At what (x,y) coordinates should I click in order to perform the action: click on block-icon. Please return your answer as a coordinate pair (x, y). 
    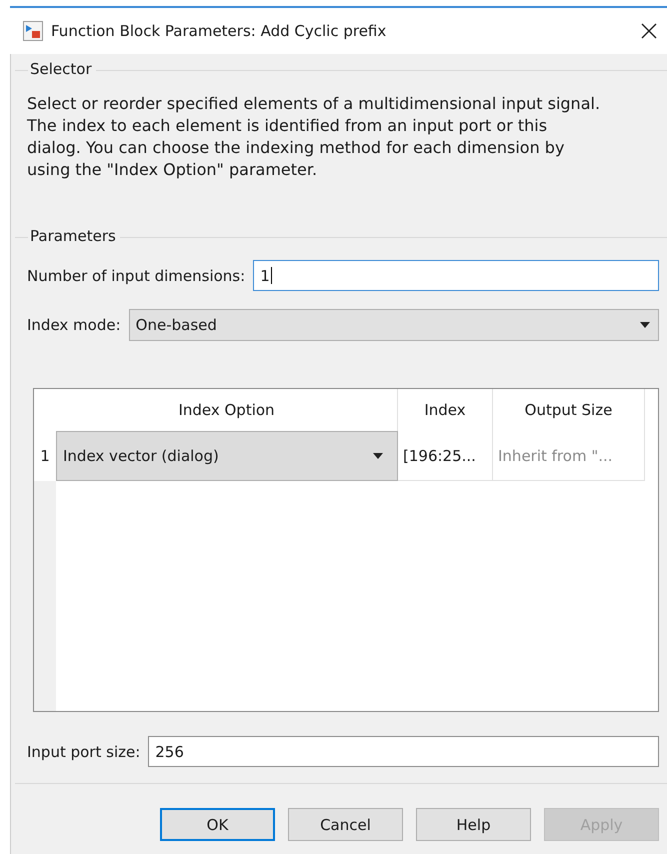
    Looking at the image, I should click on (33, 31).